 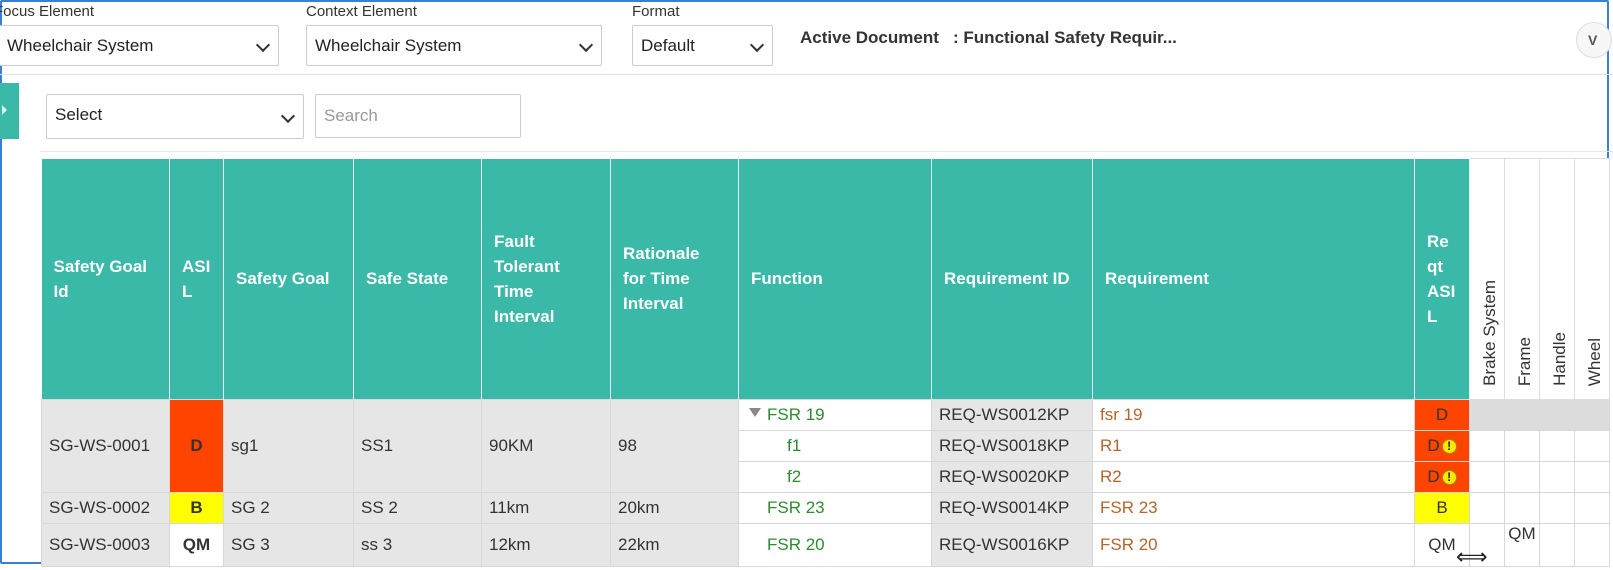 I want to click on cell-requirement-id: REQ-WS0014KP, so click(x=1012, y=508).